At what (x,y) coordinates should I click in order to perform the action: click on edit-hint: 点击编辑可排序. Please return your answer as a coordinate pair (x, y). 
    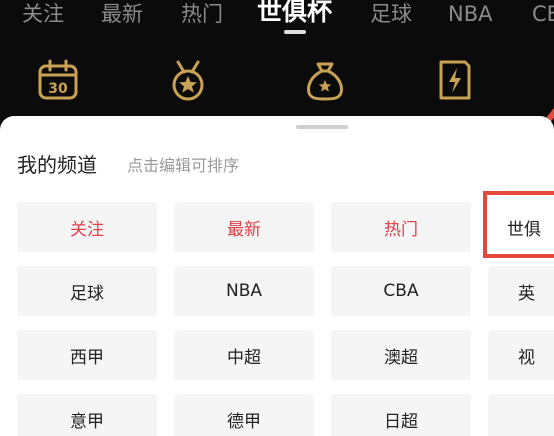
    Looking at the image, I should click on (183, 165).